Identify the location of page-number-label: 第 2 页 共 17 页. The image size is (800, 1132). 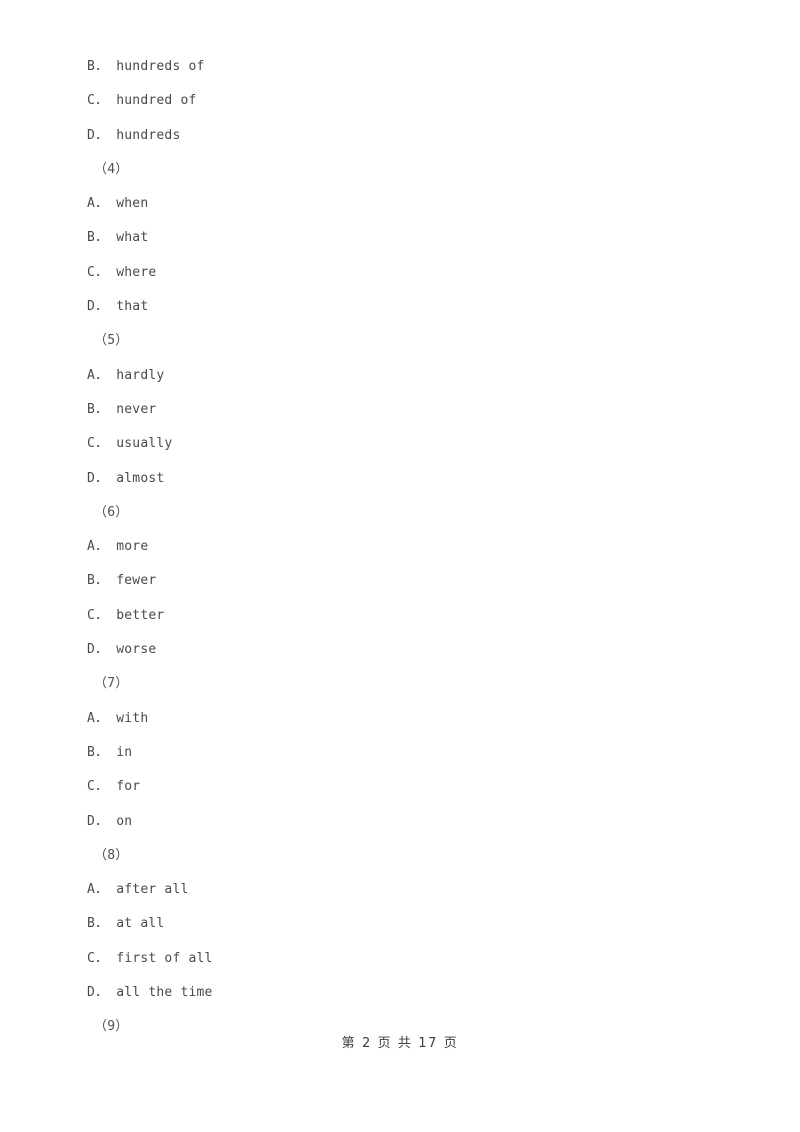
(400, 1043).